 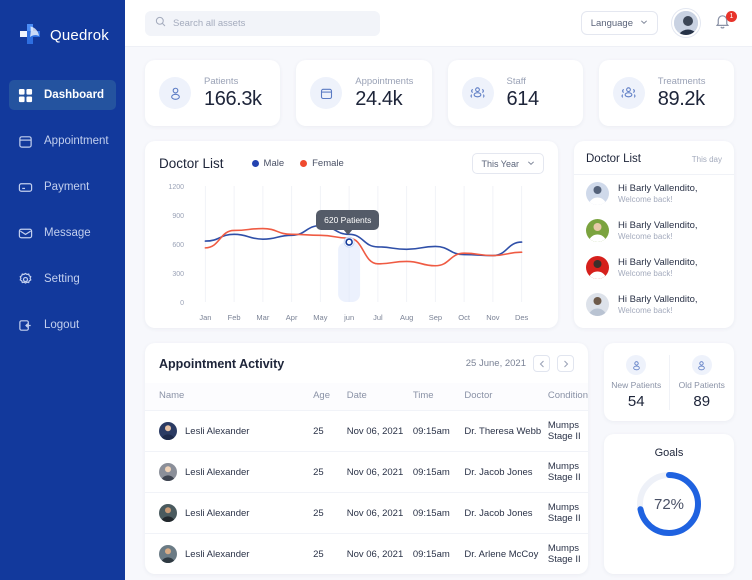 What do you see at coordinates (217, 472) in the screenshot?
I see `patient-name: Lesli Alexander` at bounding box center [217, 472].